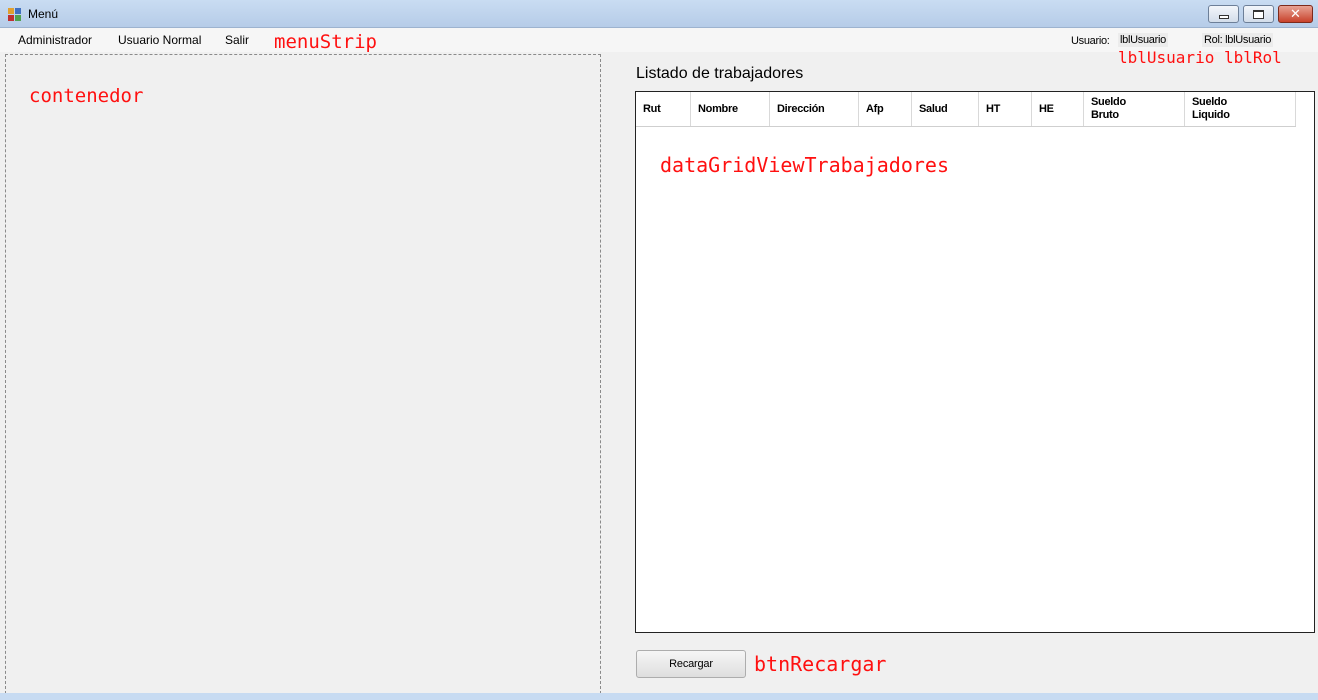  Describe the element at coordinates (730, 109) in the screenshot. I see `column-header-nombre: Nombre` at that location.